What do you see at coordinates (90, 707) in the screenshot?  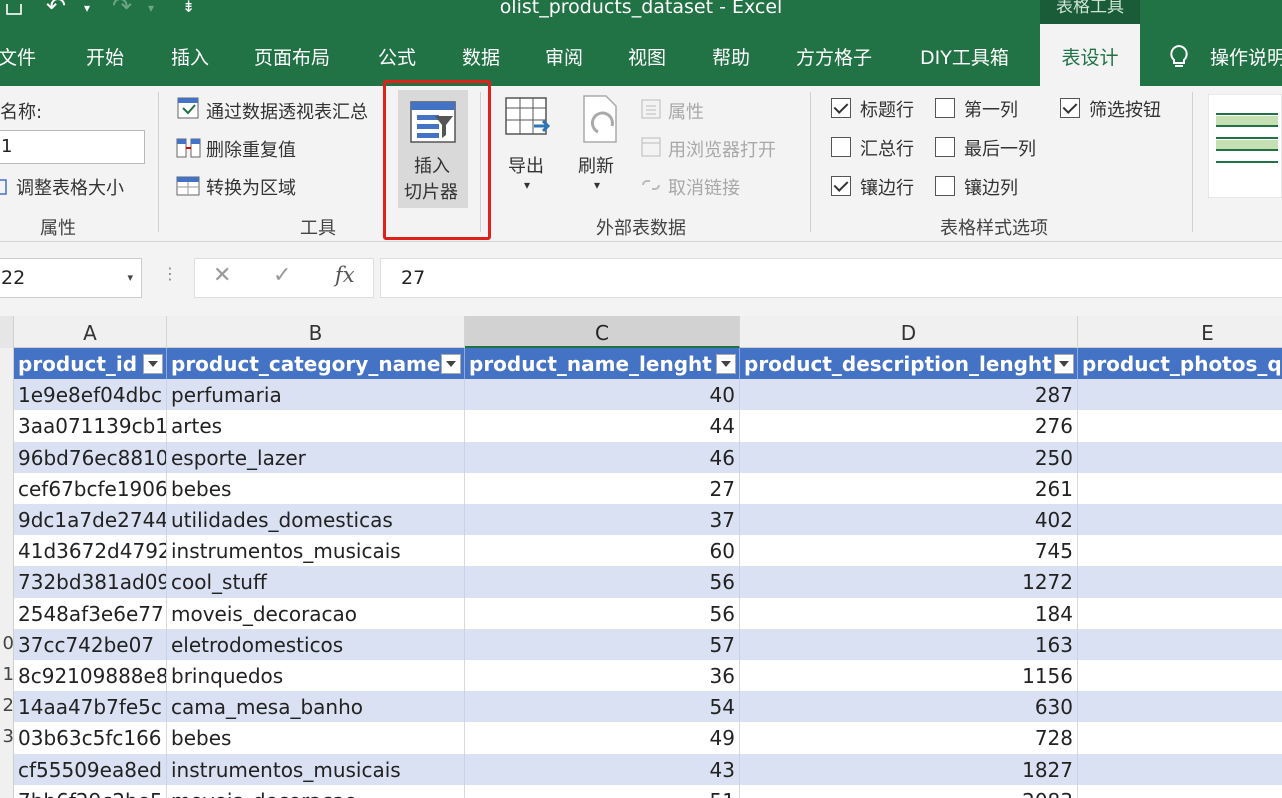 I see `table-cell: 14aa47b7fe5c` at bounding box center [90, 707].